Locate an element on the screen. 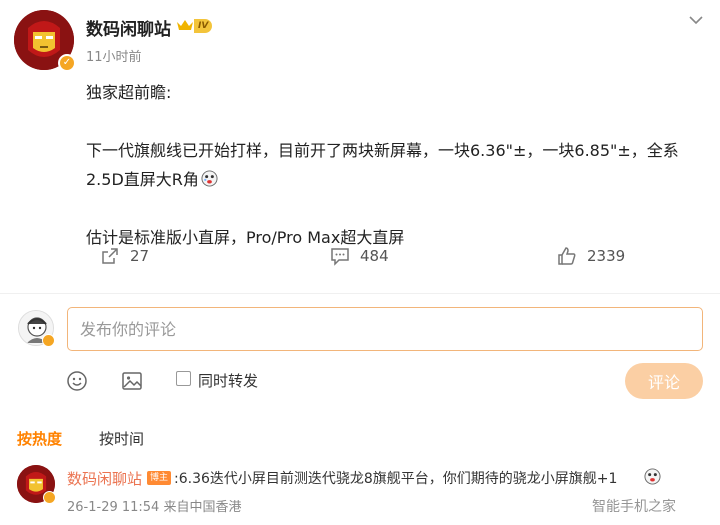 The height and width of the screenshot is (525, 720). like-button: 2339 is located at coordinates (591, 256).